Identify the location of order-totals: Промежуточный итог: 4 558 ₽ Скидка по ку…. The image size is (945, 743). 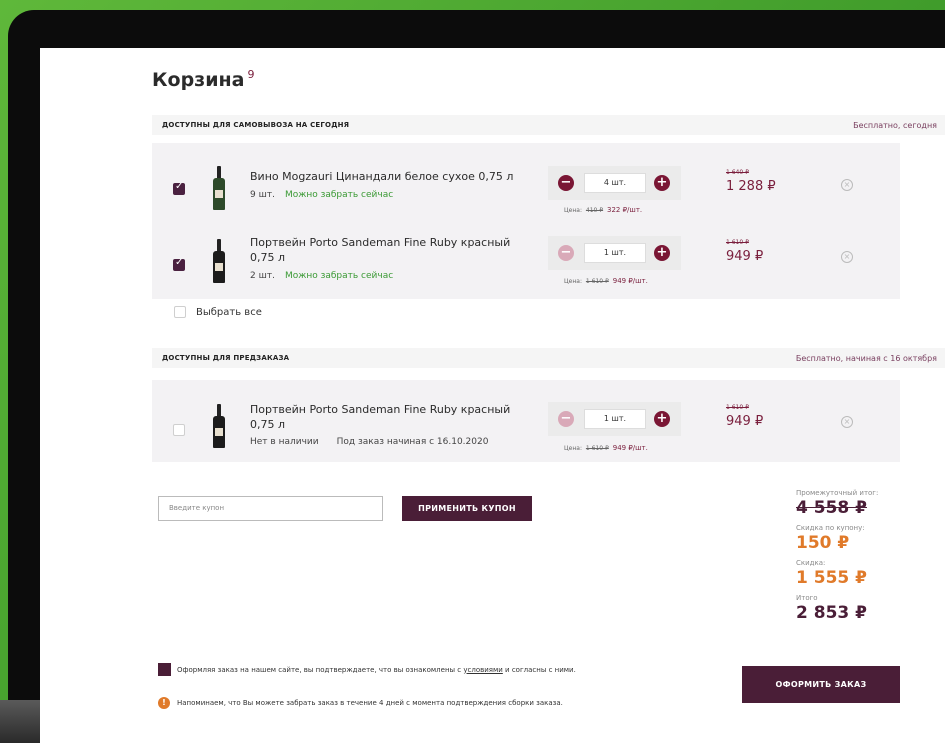
(837, 554).